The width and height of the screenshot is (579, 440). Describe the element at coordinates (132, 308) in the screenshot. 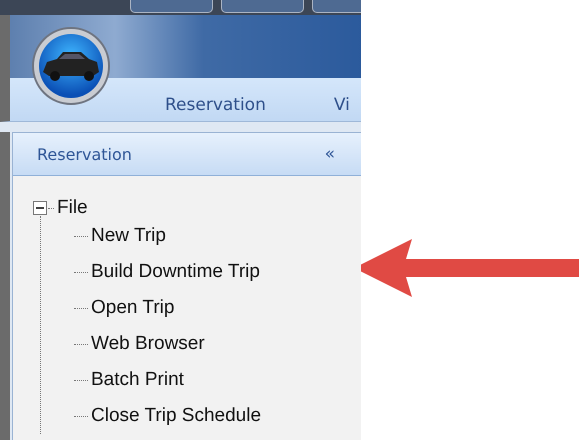

I see `tree-item: Open Trip` at that location.